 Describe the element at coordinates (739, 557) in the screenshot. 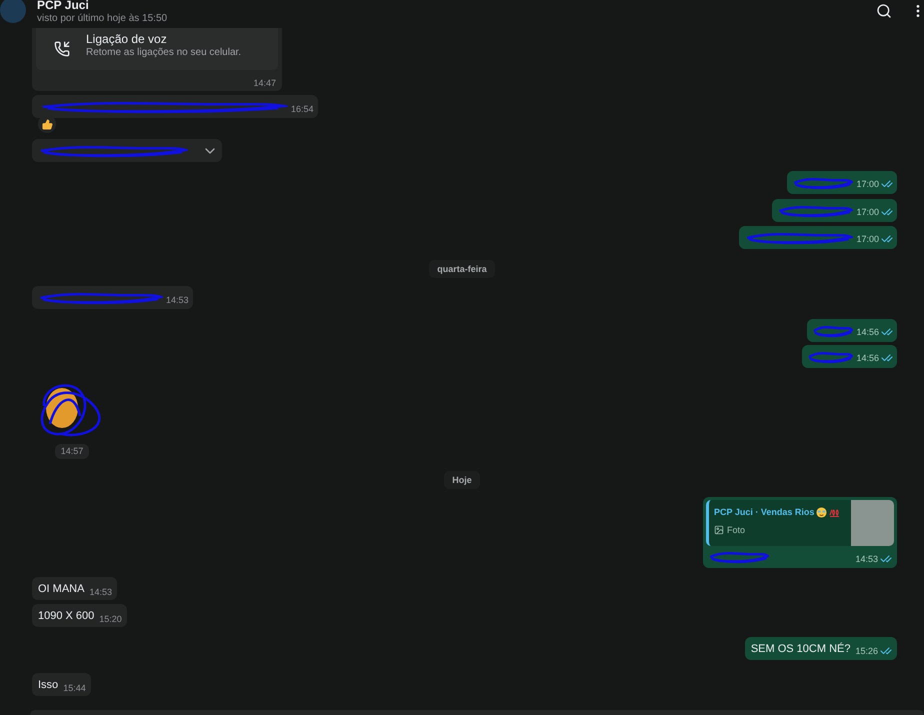

I see `redaction-scribble` at that location.